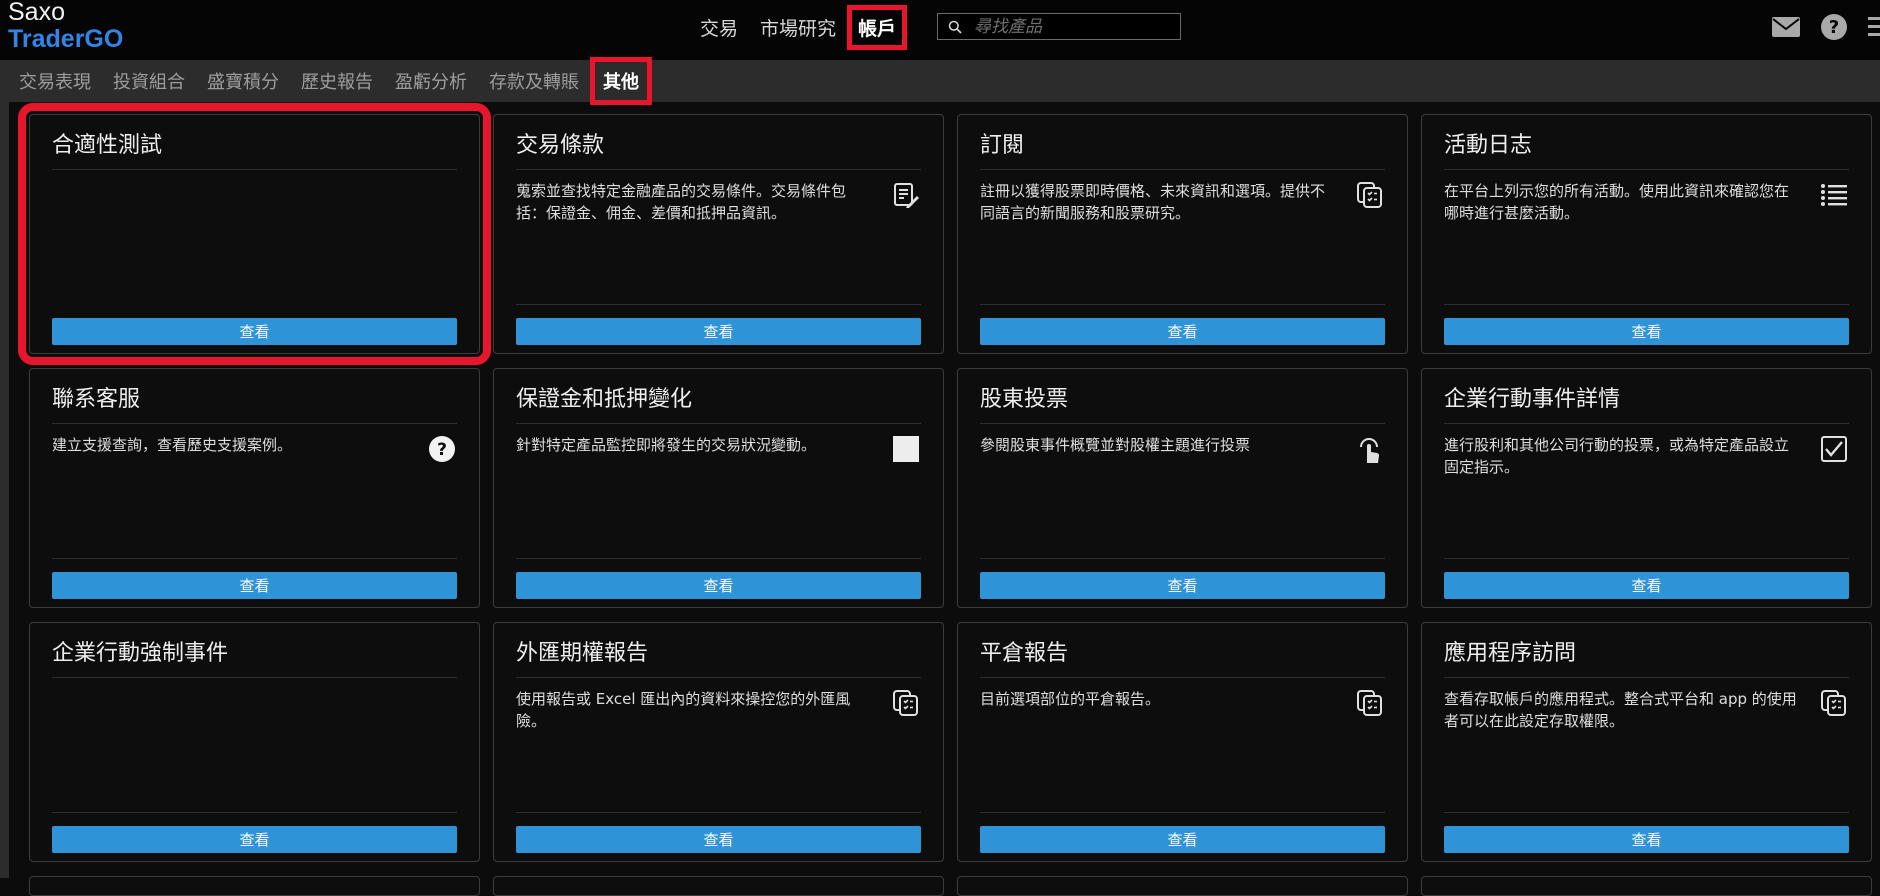  What do you see at coordinates (243, 81) in the screenshot?
I see `tab-saxo-points: 盛寶積分` at bounding box center [243, 81].